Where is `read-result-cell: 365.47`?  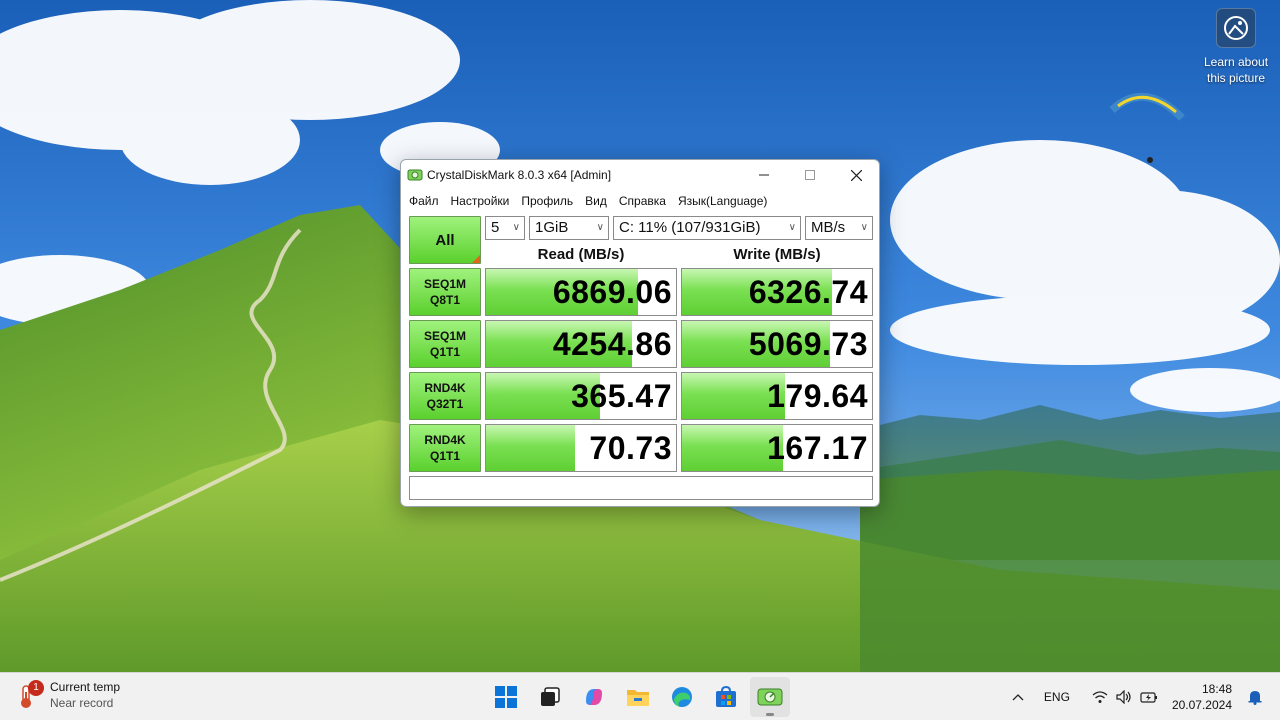
read-result-cell: 365.47 is located at coordinates (581, 396).